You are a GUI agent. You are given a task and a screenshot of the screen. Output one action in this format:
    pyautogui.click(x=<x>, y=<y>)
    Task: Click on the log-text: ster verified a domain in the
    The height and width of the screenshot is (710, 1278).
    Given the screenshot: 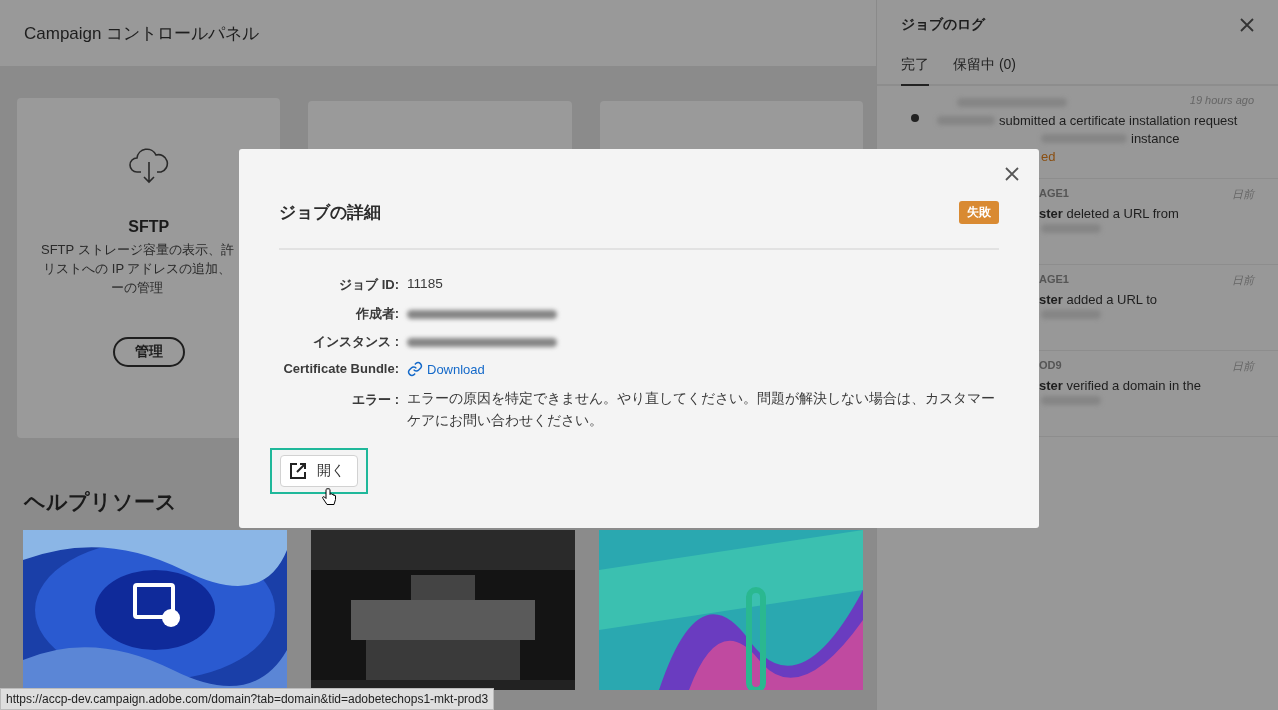 What is the action you would take?
    pyautogui.click(x=1120, y=385)
    